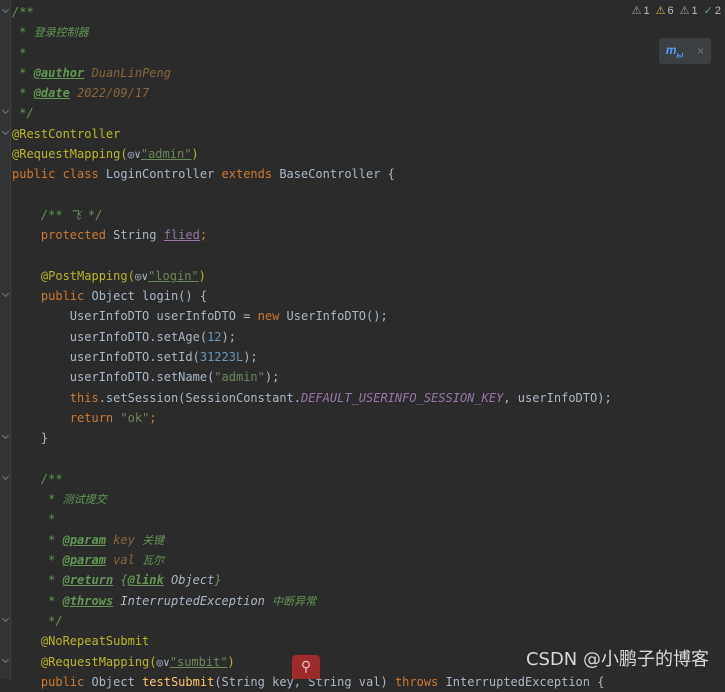 This screenshot has width=725, height=692. I want to click on code-line: * @throws InterruptedException 中断异常, so click(178, 600).